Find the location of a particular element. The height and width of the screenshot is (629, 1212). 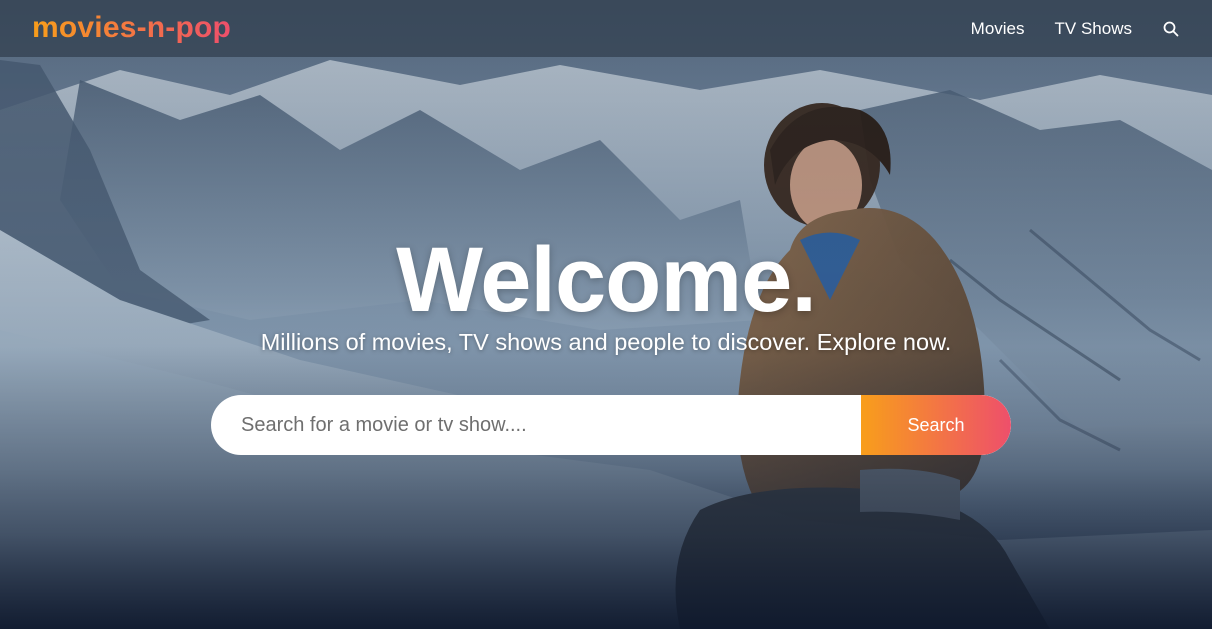

site-header: movies-n-pop Movies TV Shows is located at coordinates (606, 28).